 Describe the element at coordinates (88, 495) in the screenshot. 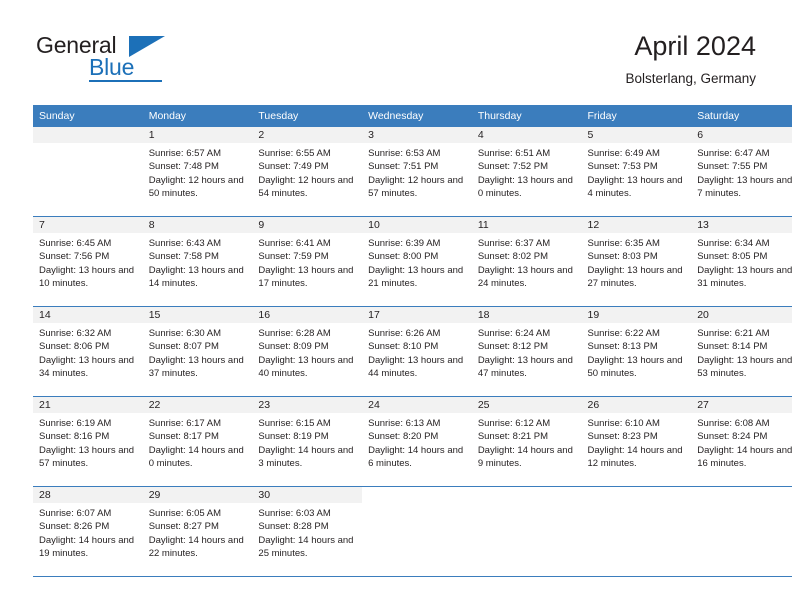

I see `day-number: 28` at that location.